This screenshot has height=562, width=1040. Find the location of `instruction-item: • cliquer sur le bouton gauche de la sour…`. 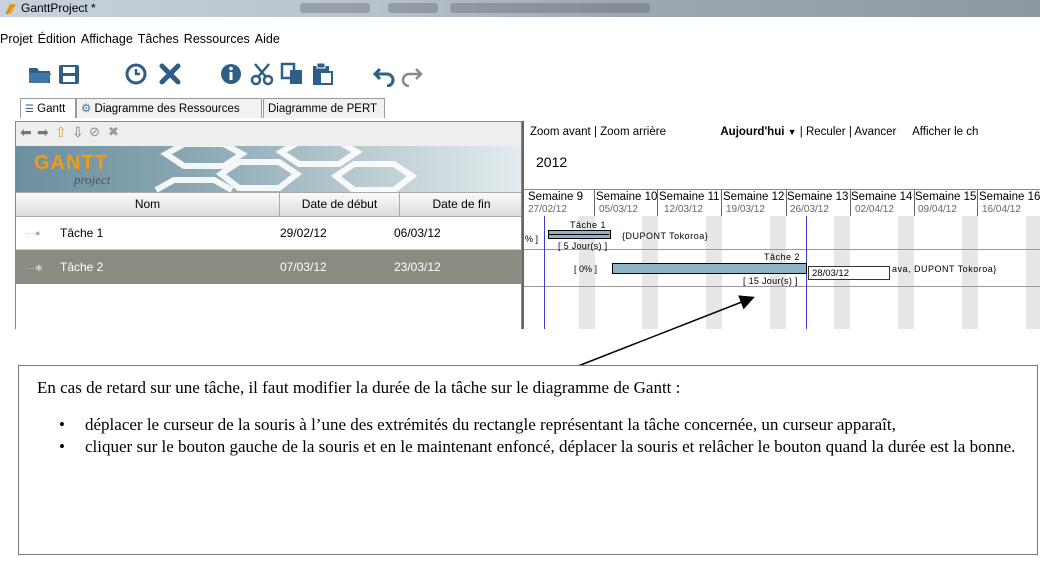

instruction-item: • cliquer sur le bouton gauche de la sour… is located at coordinates (532, 446).